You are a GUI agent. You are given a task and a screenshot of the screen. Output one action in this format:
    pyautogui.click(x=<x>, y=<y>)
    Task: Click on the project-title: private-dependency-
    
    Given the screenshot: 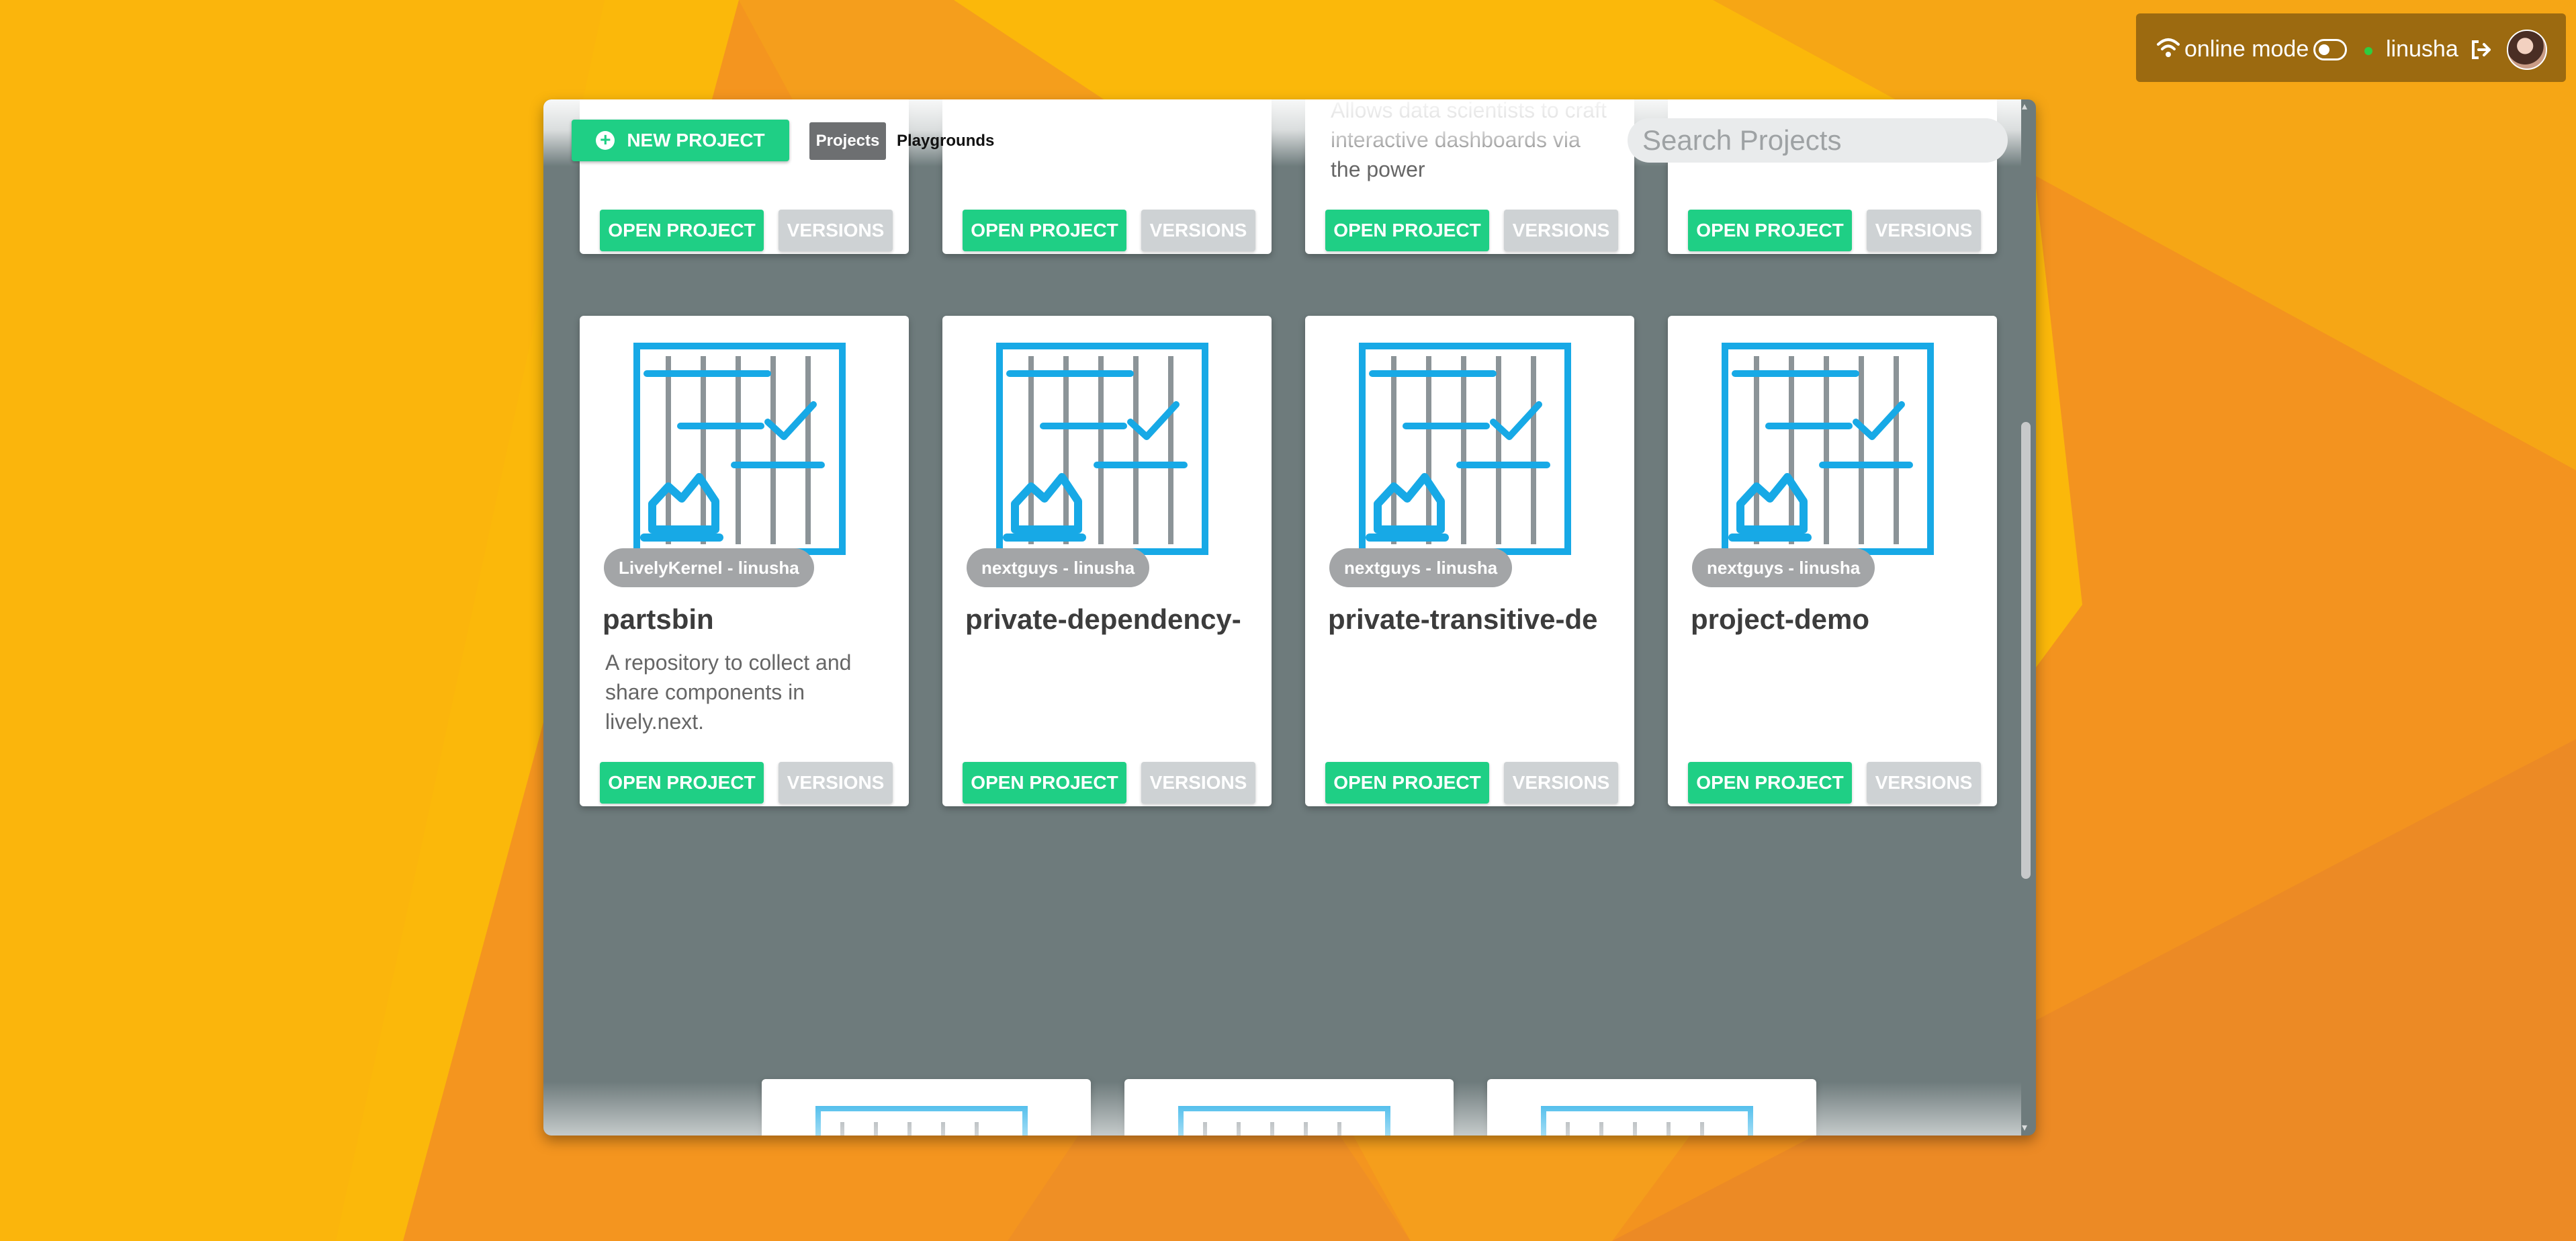 What is the action you would take?
    pyautogui.click(x=1103, y=619)
    